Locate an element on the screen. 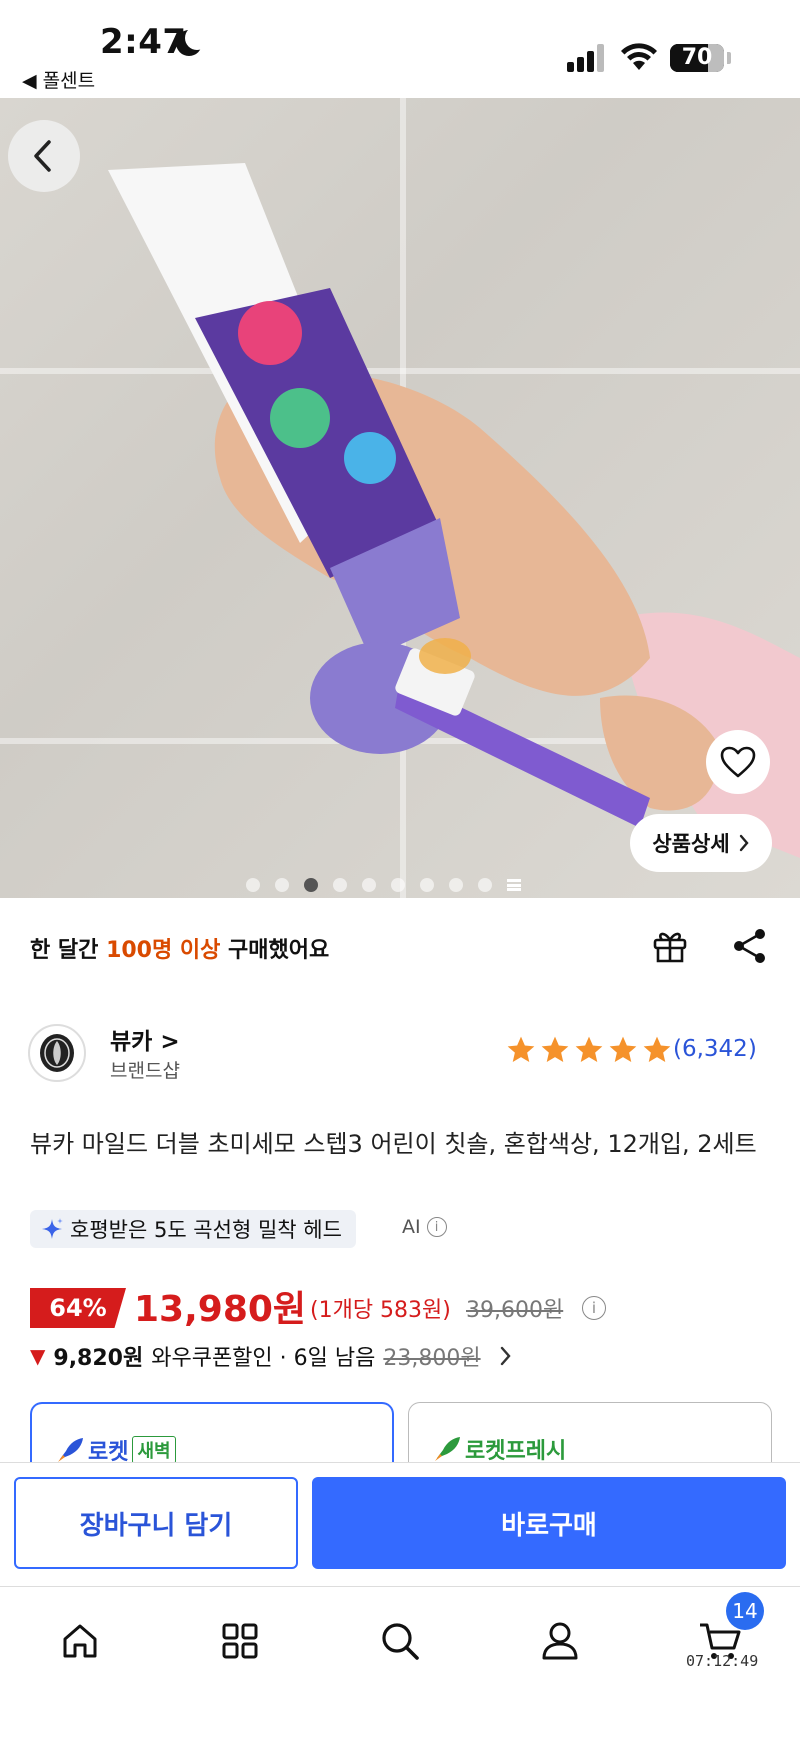 This screenshot has height=1738, width=800. delivery-option-a-label: 로켓 is located at coordinates (108, 1451).